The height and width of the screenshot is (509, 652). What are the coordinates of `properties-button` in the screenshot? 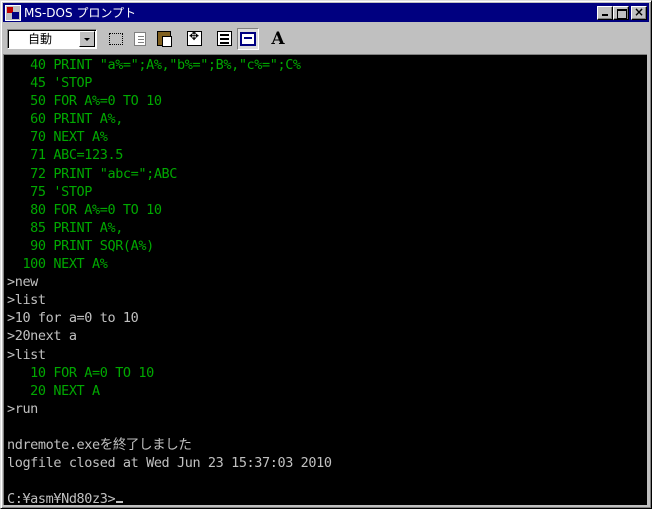 It's located at (224, 38).